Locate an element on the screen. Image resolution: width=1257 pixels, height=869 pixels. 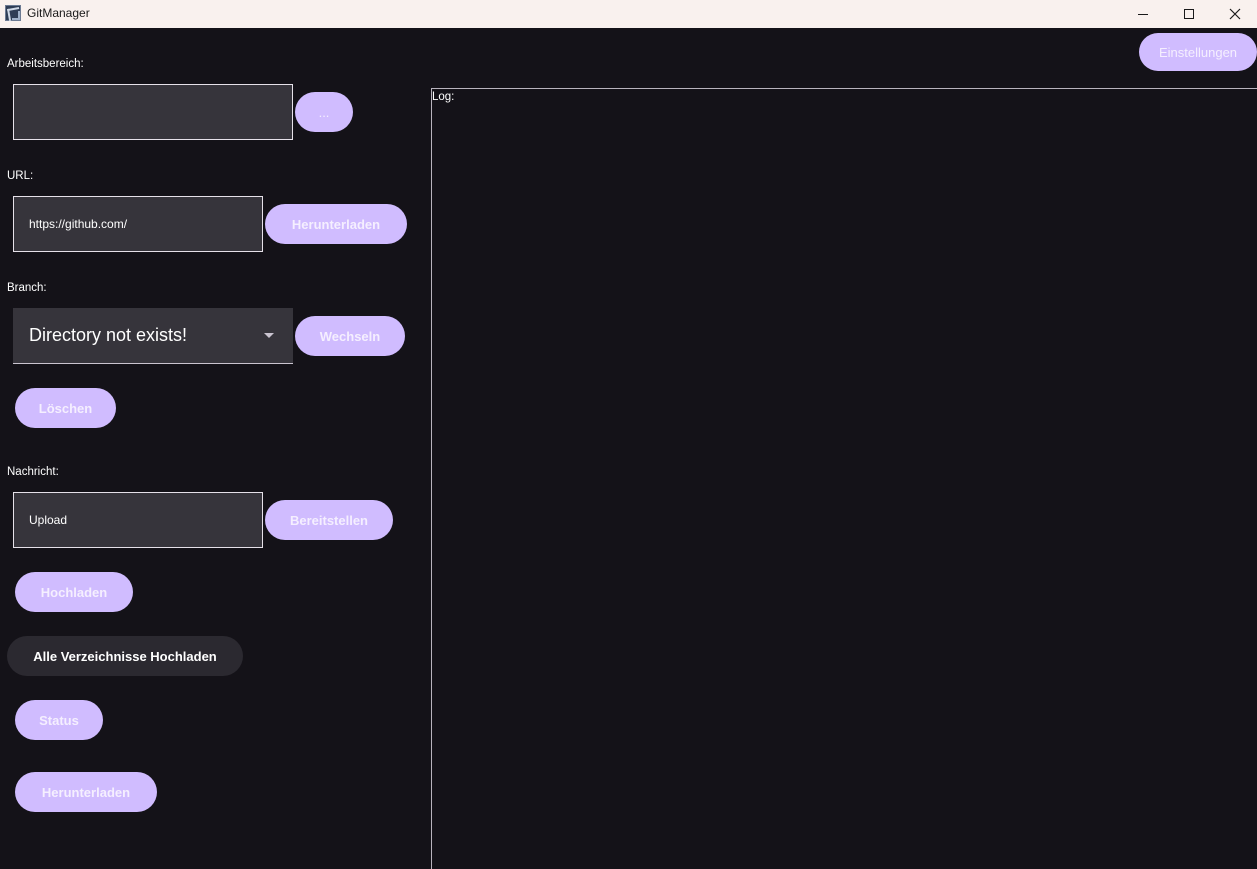
minimize-icon is located at coordinates (1143, 14).